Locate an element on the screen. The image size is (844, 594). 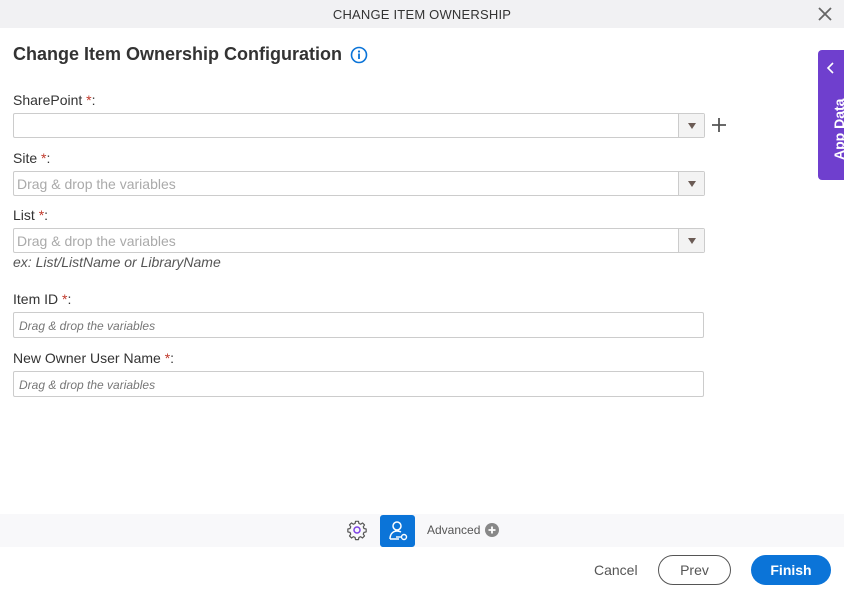
site-label: Site *: is located at coordinates (31, 158).